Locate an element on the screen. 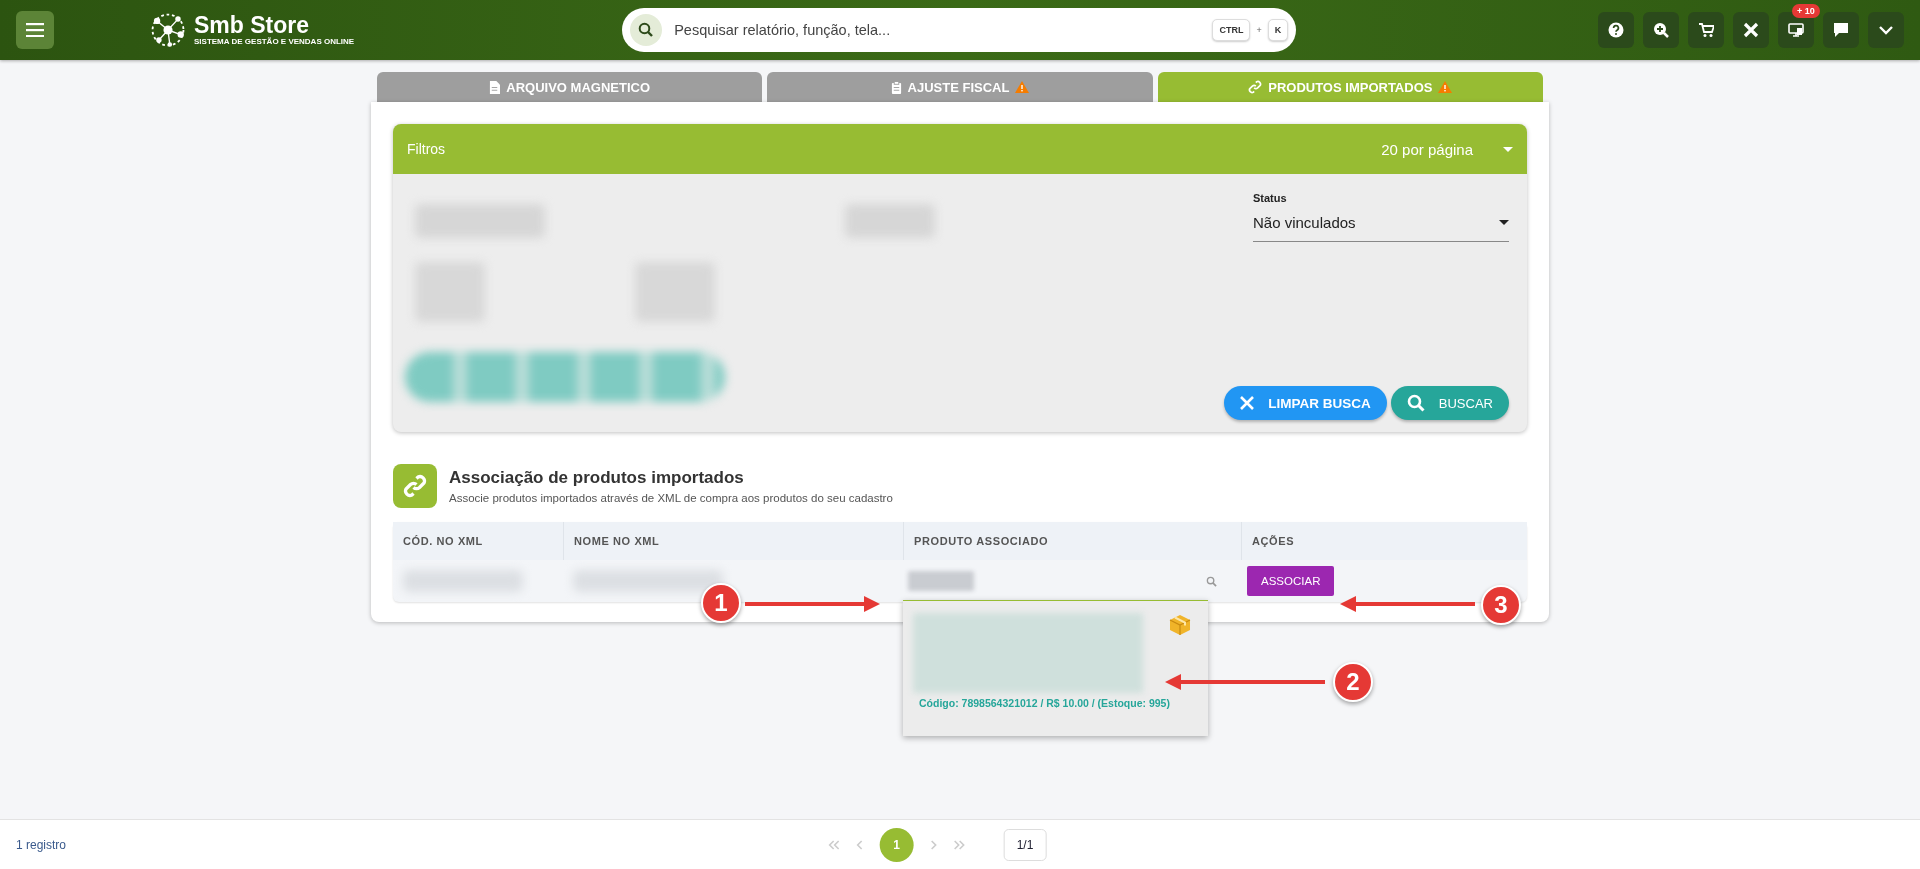 The width and height of the screenshot is (1920, 869). package-icon is located at coordinates (1180, 625).